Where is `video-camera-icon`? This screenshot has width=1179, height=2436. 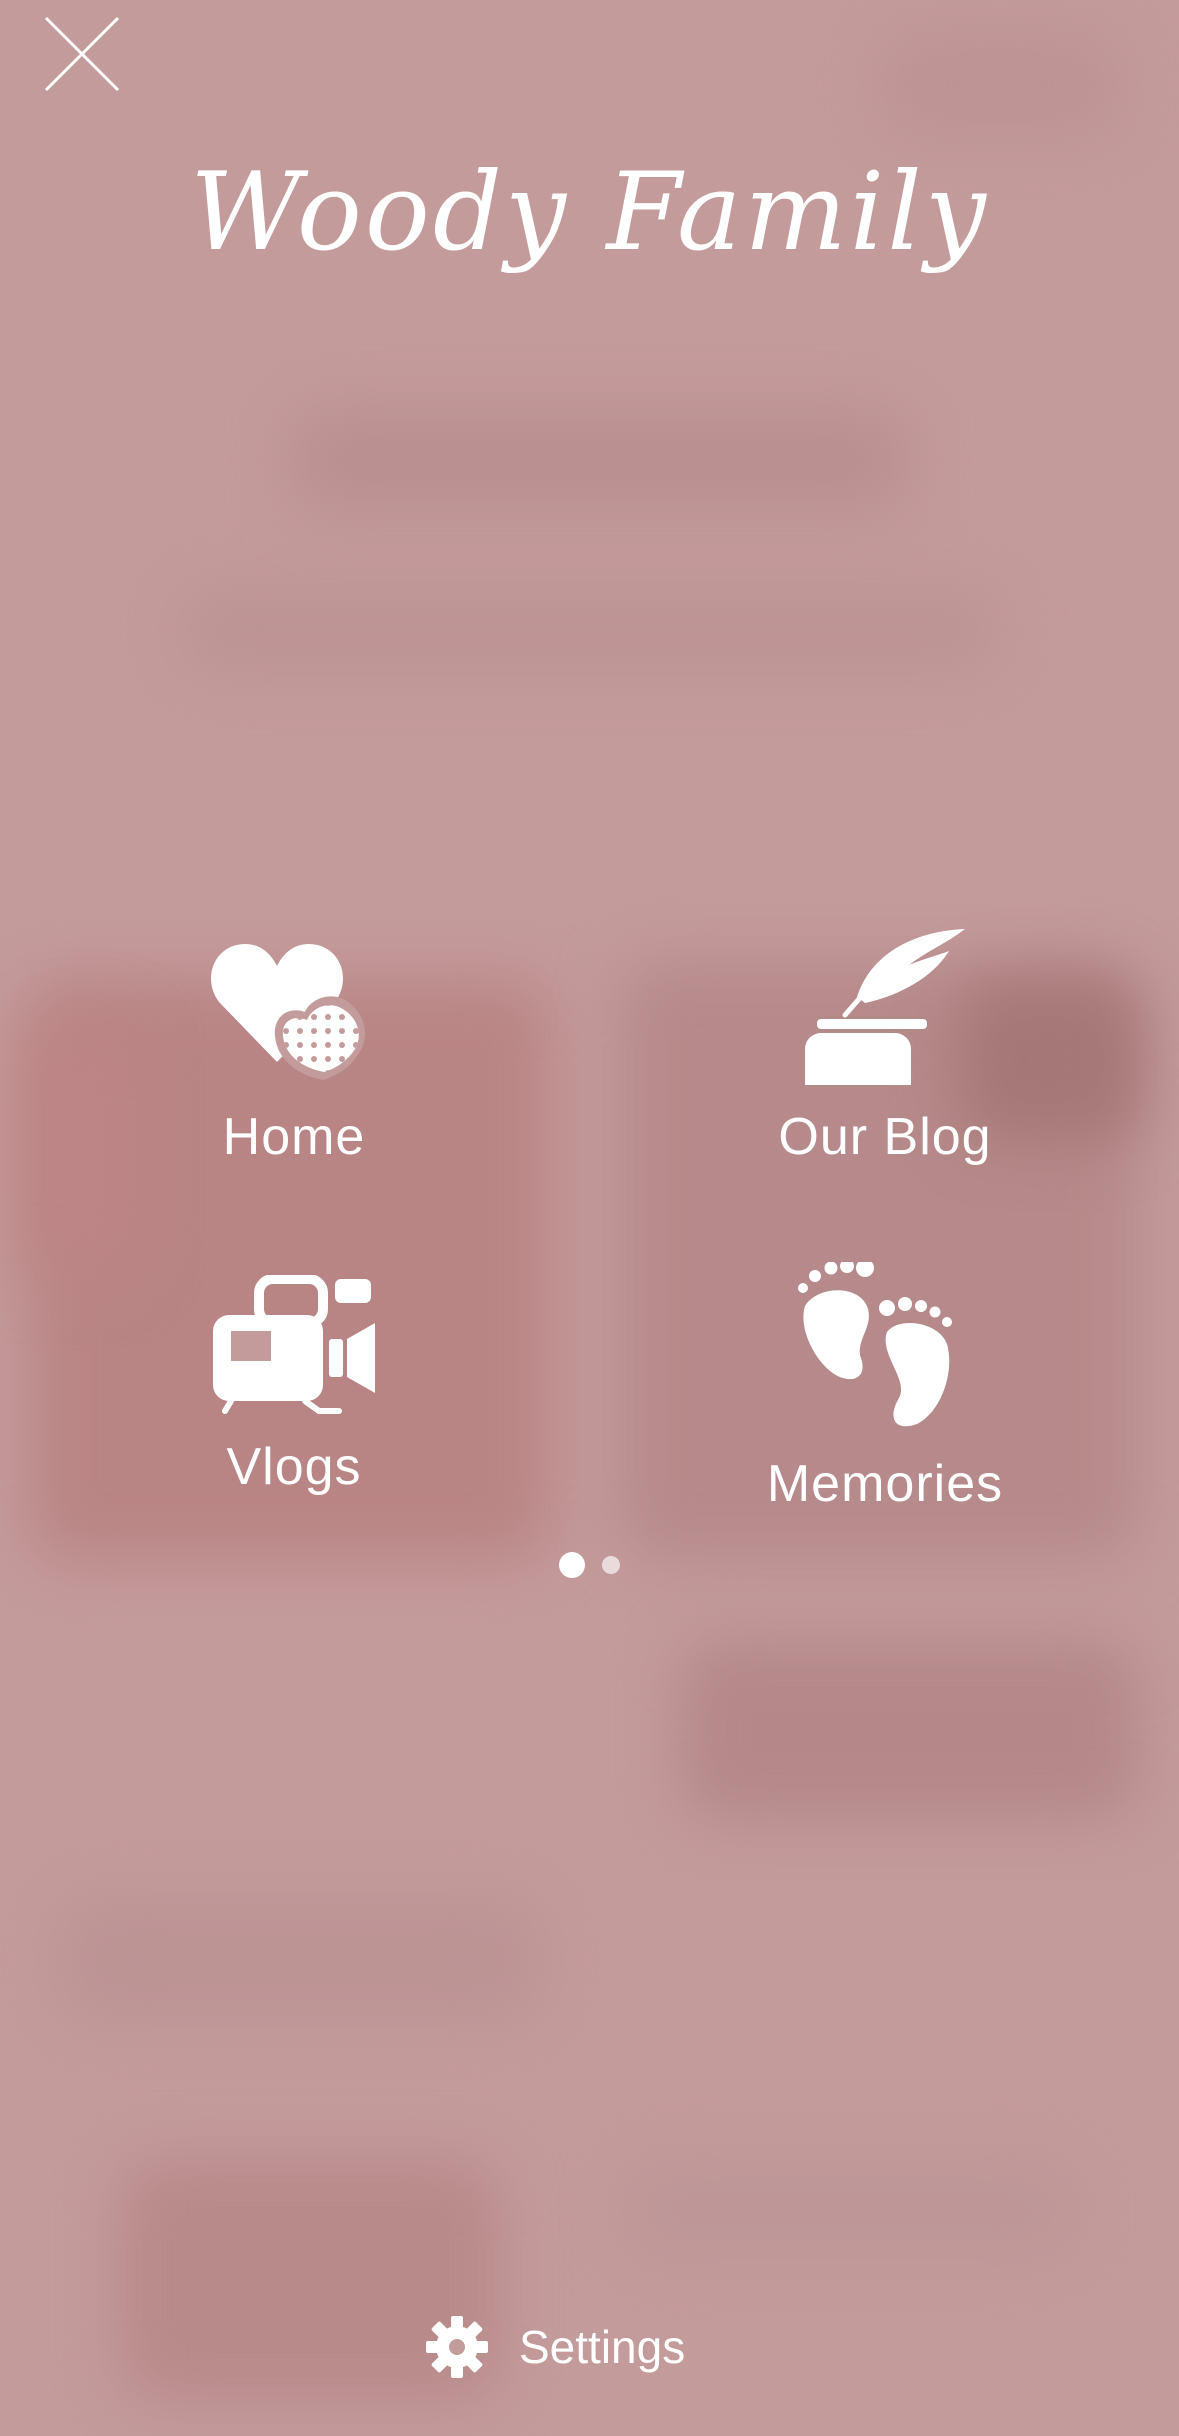 video-camera-icon is located at coordinates (294, 1344).